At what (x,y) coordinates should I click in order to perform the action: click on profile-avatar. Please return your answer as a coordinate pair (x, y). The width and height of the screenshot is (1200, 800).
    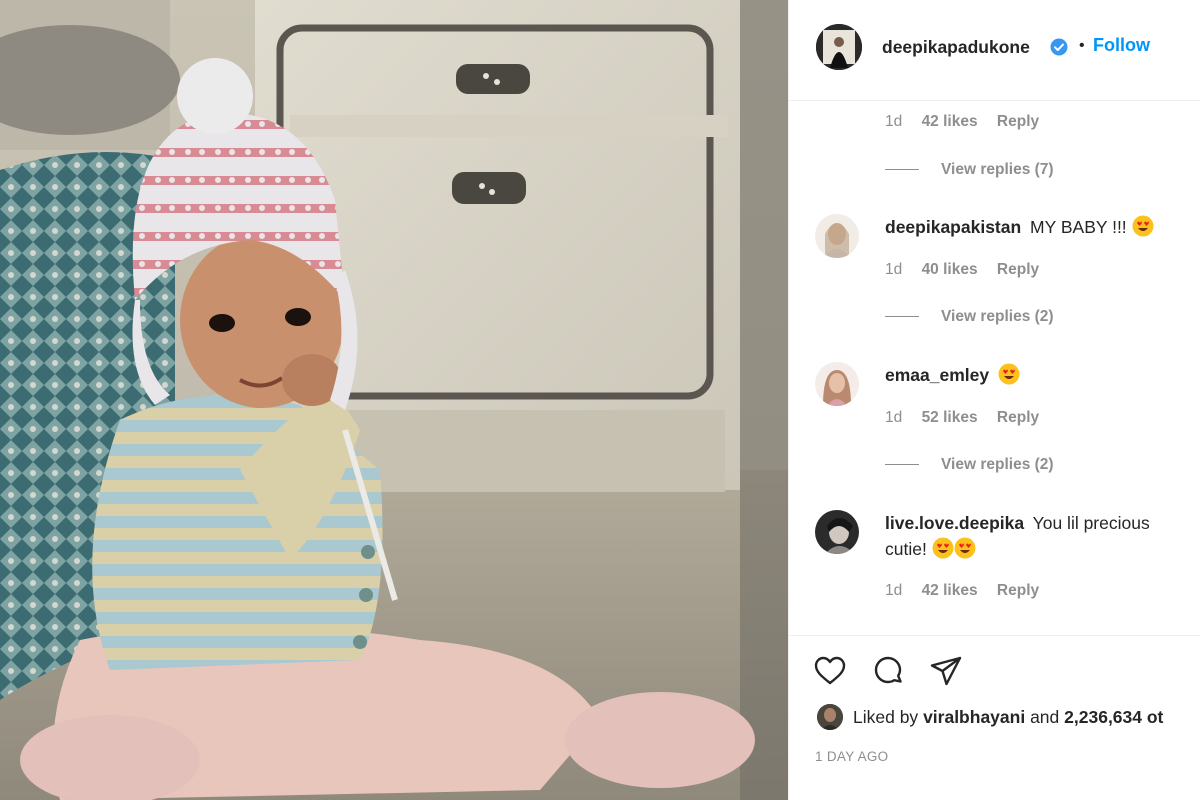
    Looking at the image, I should click on (839, 47).